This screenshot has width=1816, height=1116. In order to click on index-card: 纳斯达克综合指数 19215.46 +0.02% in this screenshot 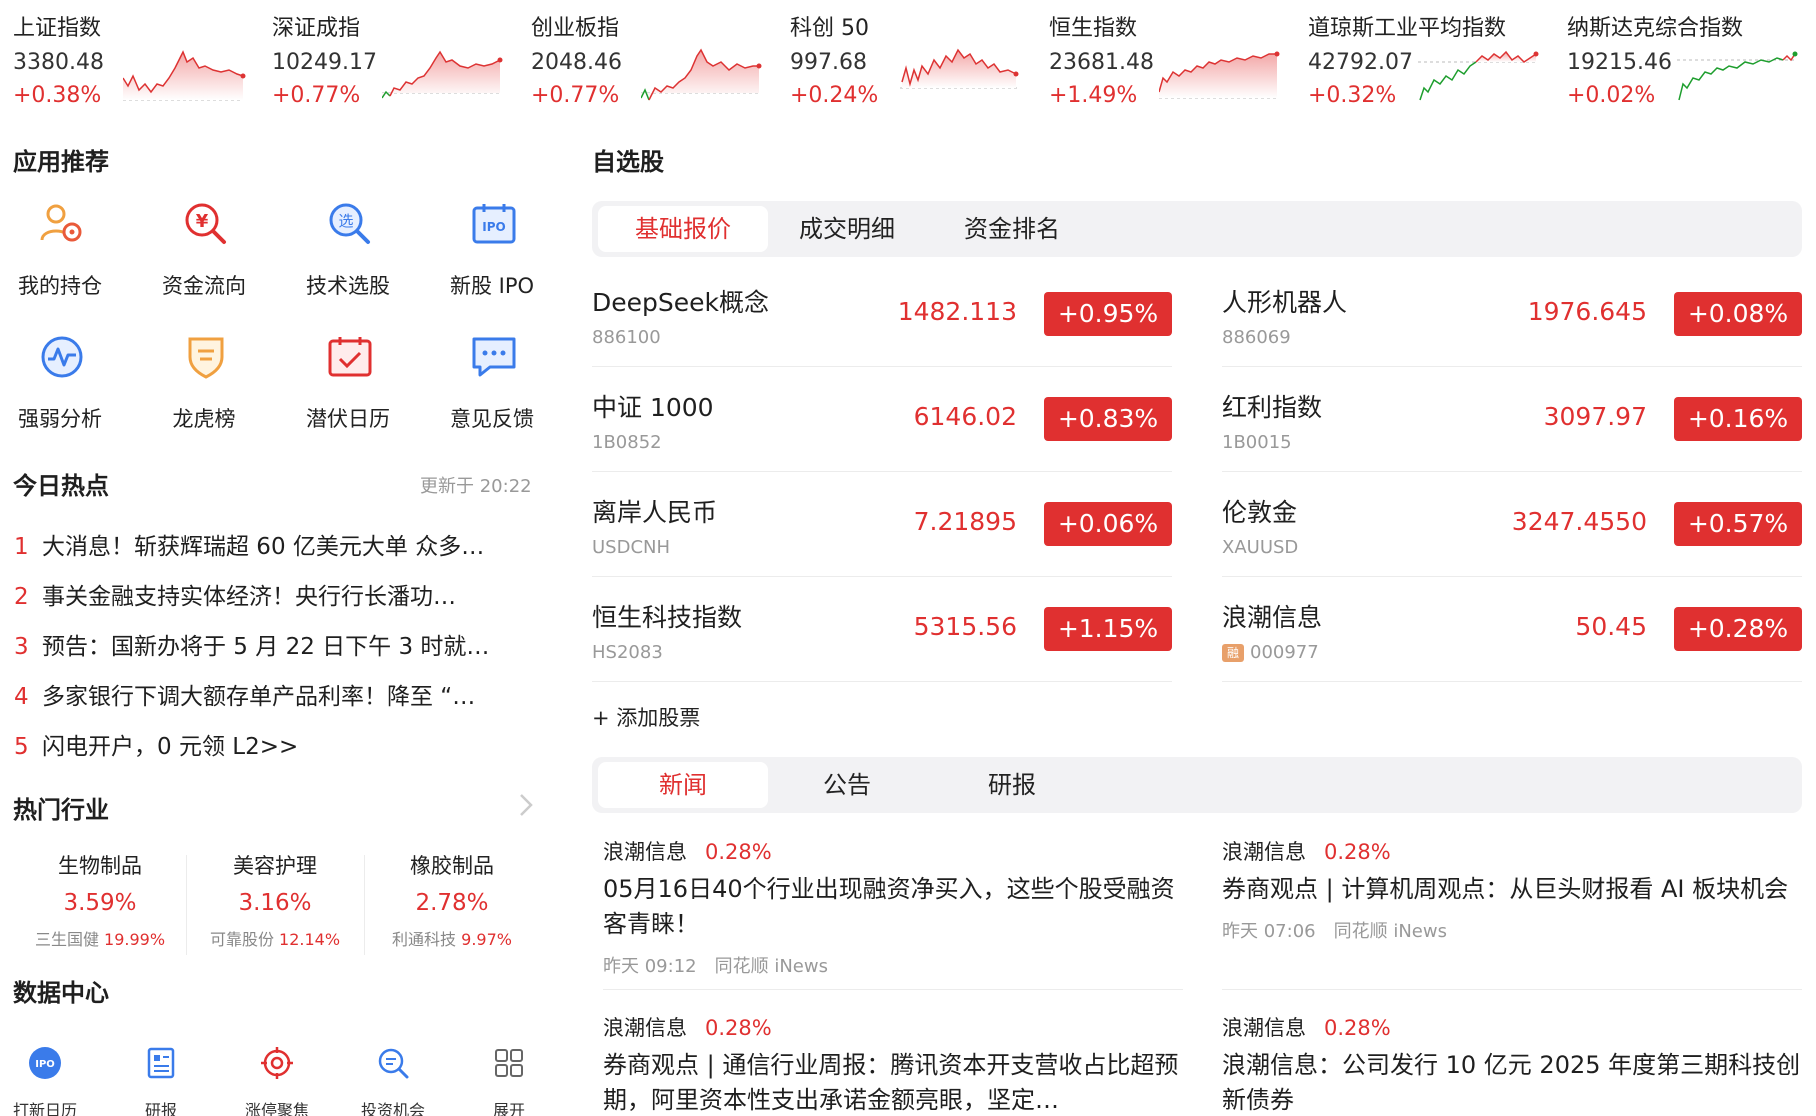, I will do `click(1691, 62)`.